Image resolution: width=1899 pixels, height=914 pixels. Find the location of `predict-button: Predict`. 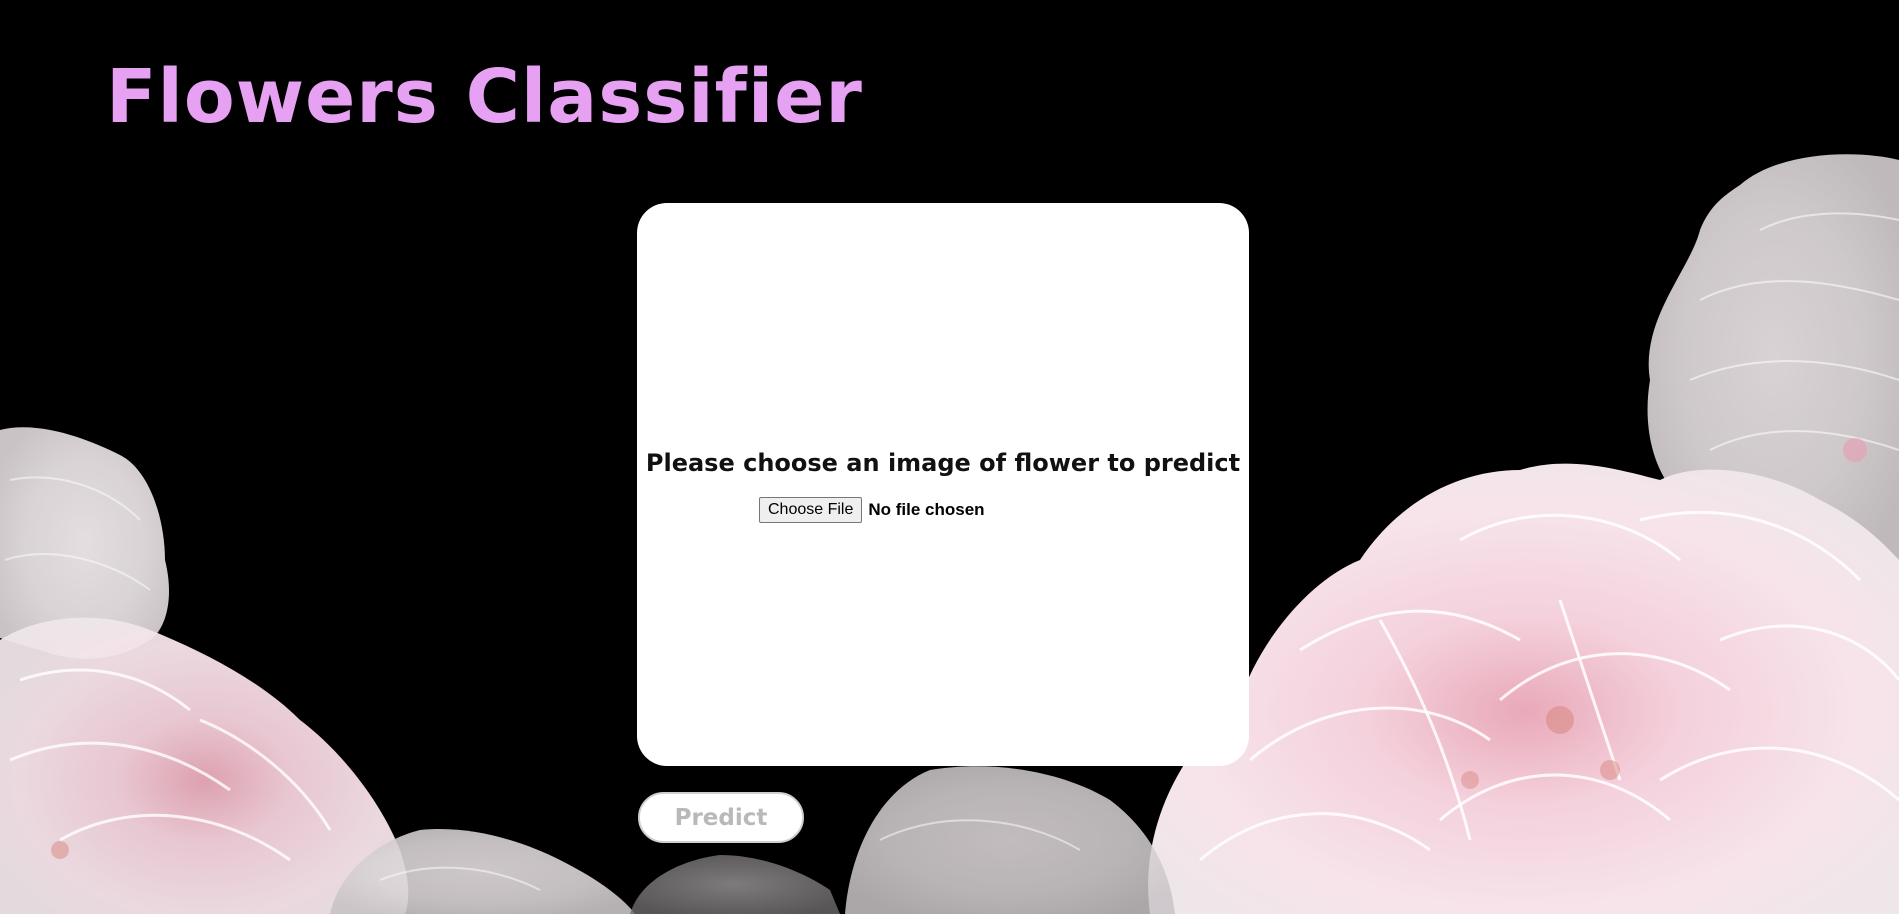

predict-button: Predict is located at coordinates (721, 817).